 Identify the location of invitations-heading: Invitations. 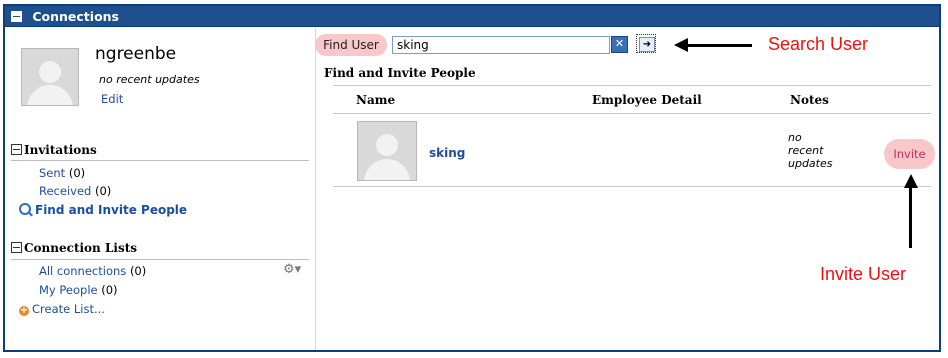
(54, 150).